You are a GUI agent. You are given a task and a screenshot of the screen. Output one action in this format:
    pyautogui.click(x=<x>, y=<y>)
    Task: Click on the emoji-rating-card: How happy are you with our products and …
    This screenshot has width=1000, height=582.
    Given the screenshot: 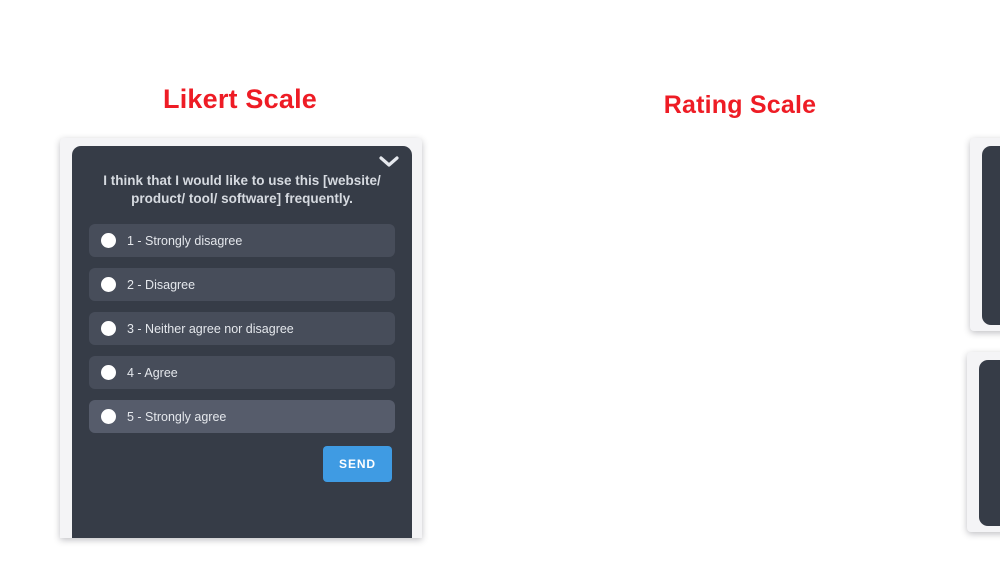 What is the action you would take?
    pyautogui.click(x=991, y=235)
    